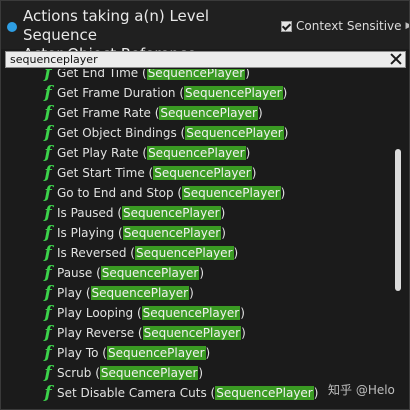 Image resolution: width=410 pixels, height=410 pixels. What do you see at coordinates (78, 353) in the screenshot?
I see `function-name: Play To` at bounding box center [78, 353].